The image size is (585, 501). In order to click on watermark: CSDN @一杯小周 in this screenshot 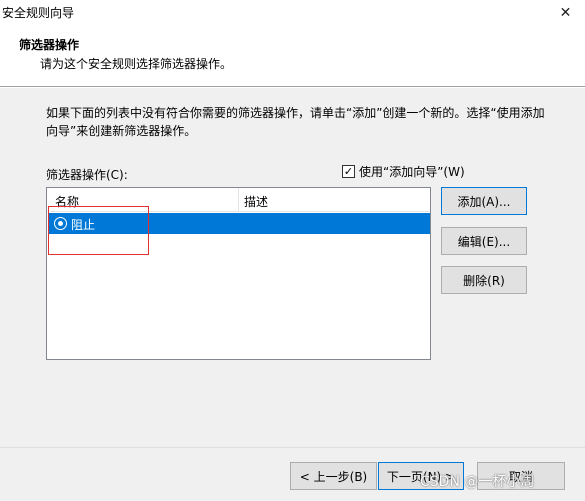, I will do `click(477, 482)`.